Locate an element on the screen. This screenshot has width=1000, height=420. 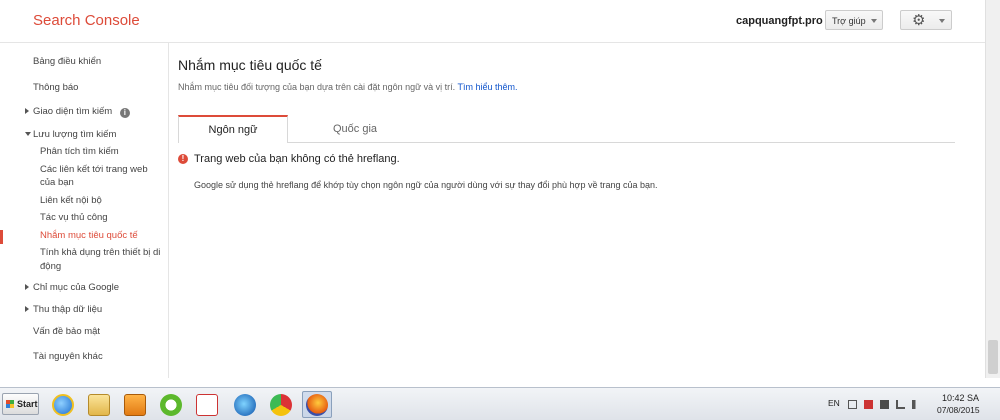
sidebar-item-international-targeting: Nhắm mục tiêu quốc tế is located at coordinates (89, 235).